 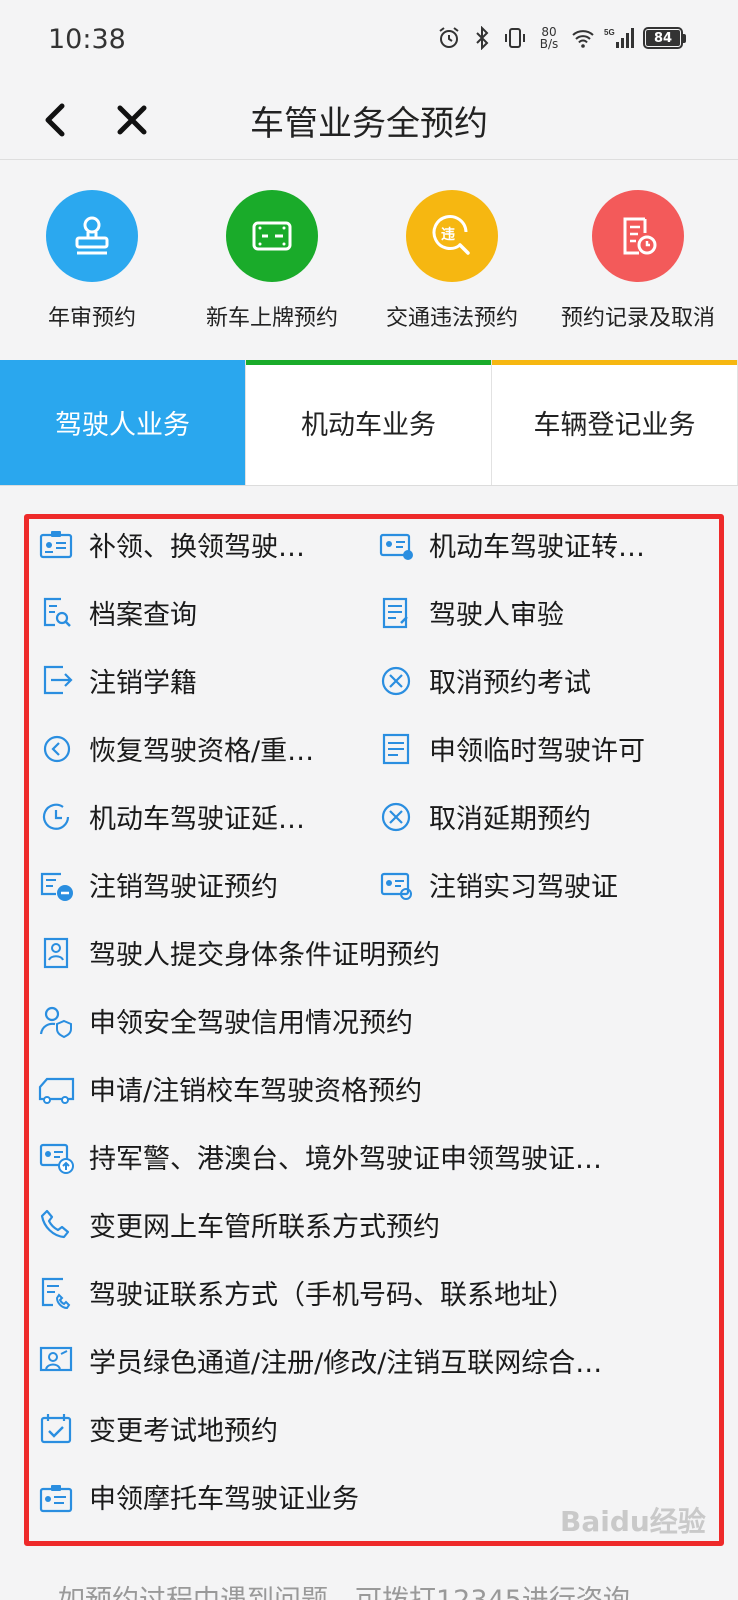 I want to click on watermark: Baidu经验, so click(x=633, y=1521).